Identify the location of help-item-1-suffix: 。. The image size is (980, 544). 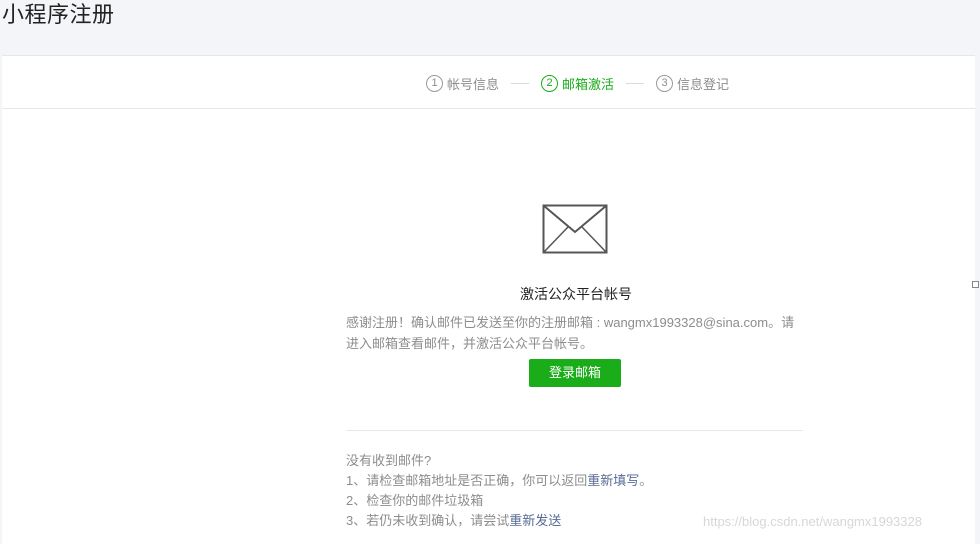
(646, 480).